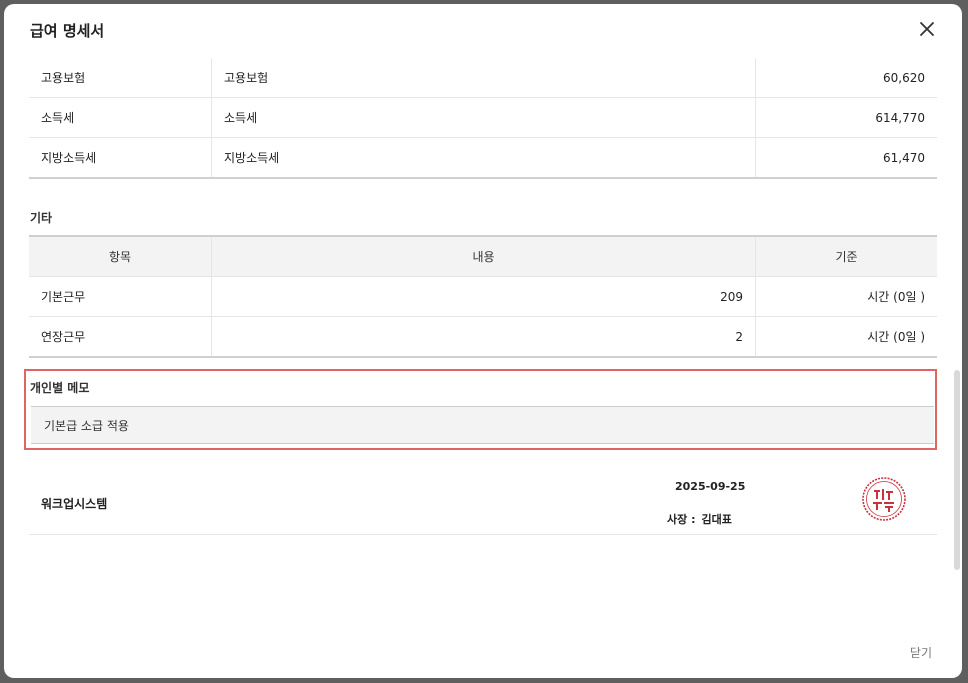 The image size is (968, 683). Describe the element at coordinates (120, 117) in the screenshot. I see `deduction-category: 소득세` at that location.